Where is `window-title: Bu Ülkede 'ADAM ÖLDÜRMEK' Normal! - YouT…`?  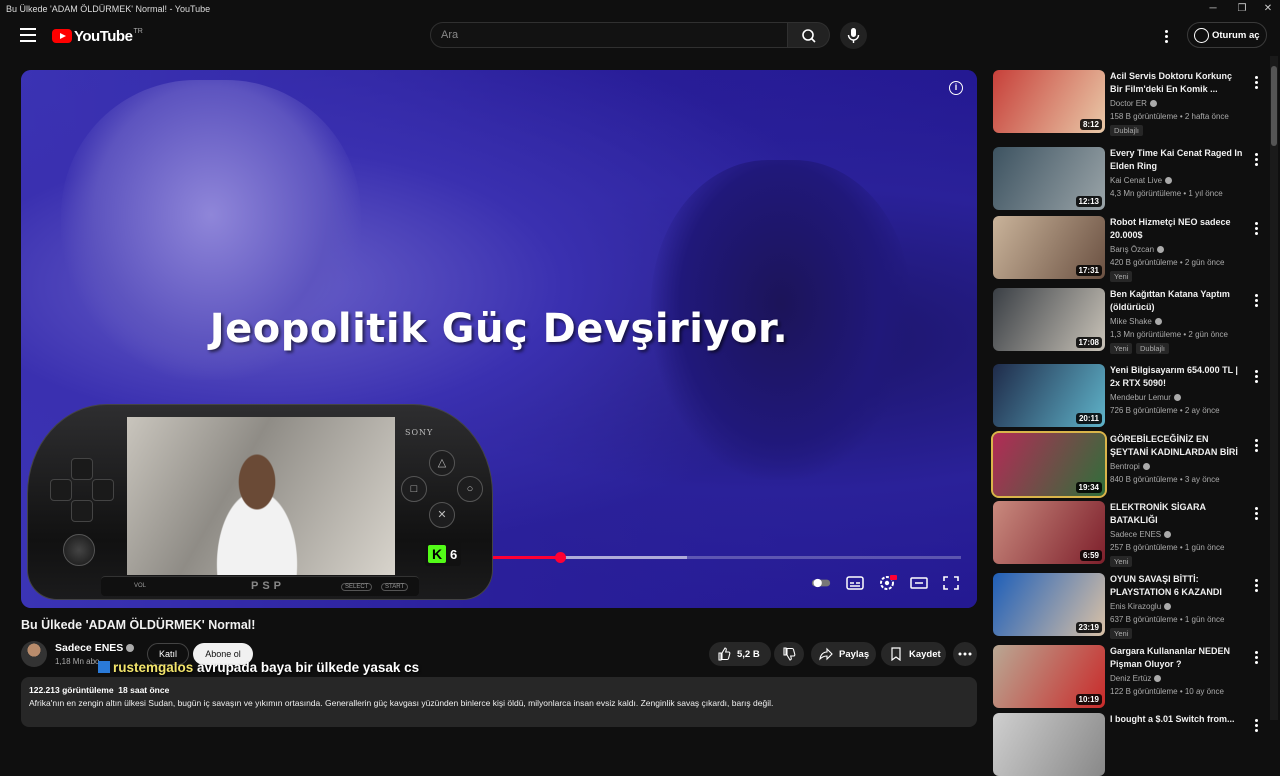 window-title: Bu Ülkede 'ADAM ÖLDÜRMEK' Normal! - YouT… is located at coordinates (108, 9).